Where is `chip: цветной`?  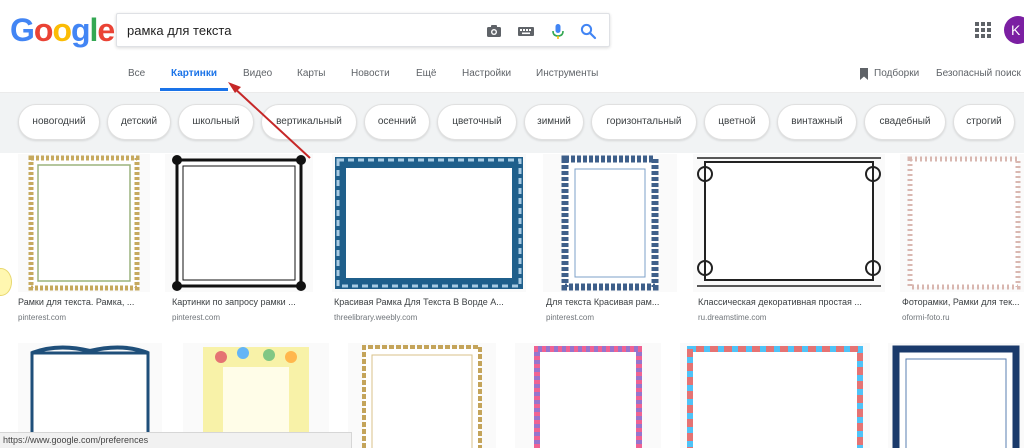
chip: цветной is located at coordinates (737, 122).